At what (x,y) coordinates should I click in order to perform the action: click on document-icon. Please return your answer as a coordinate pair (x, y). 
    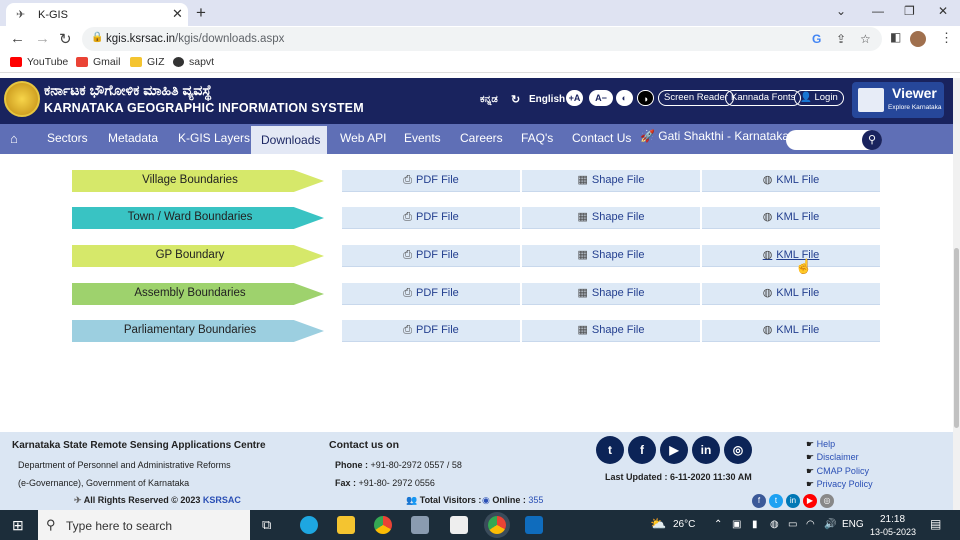
    Looking at the image, I should click on (459, 525).